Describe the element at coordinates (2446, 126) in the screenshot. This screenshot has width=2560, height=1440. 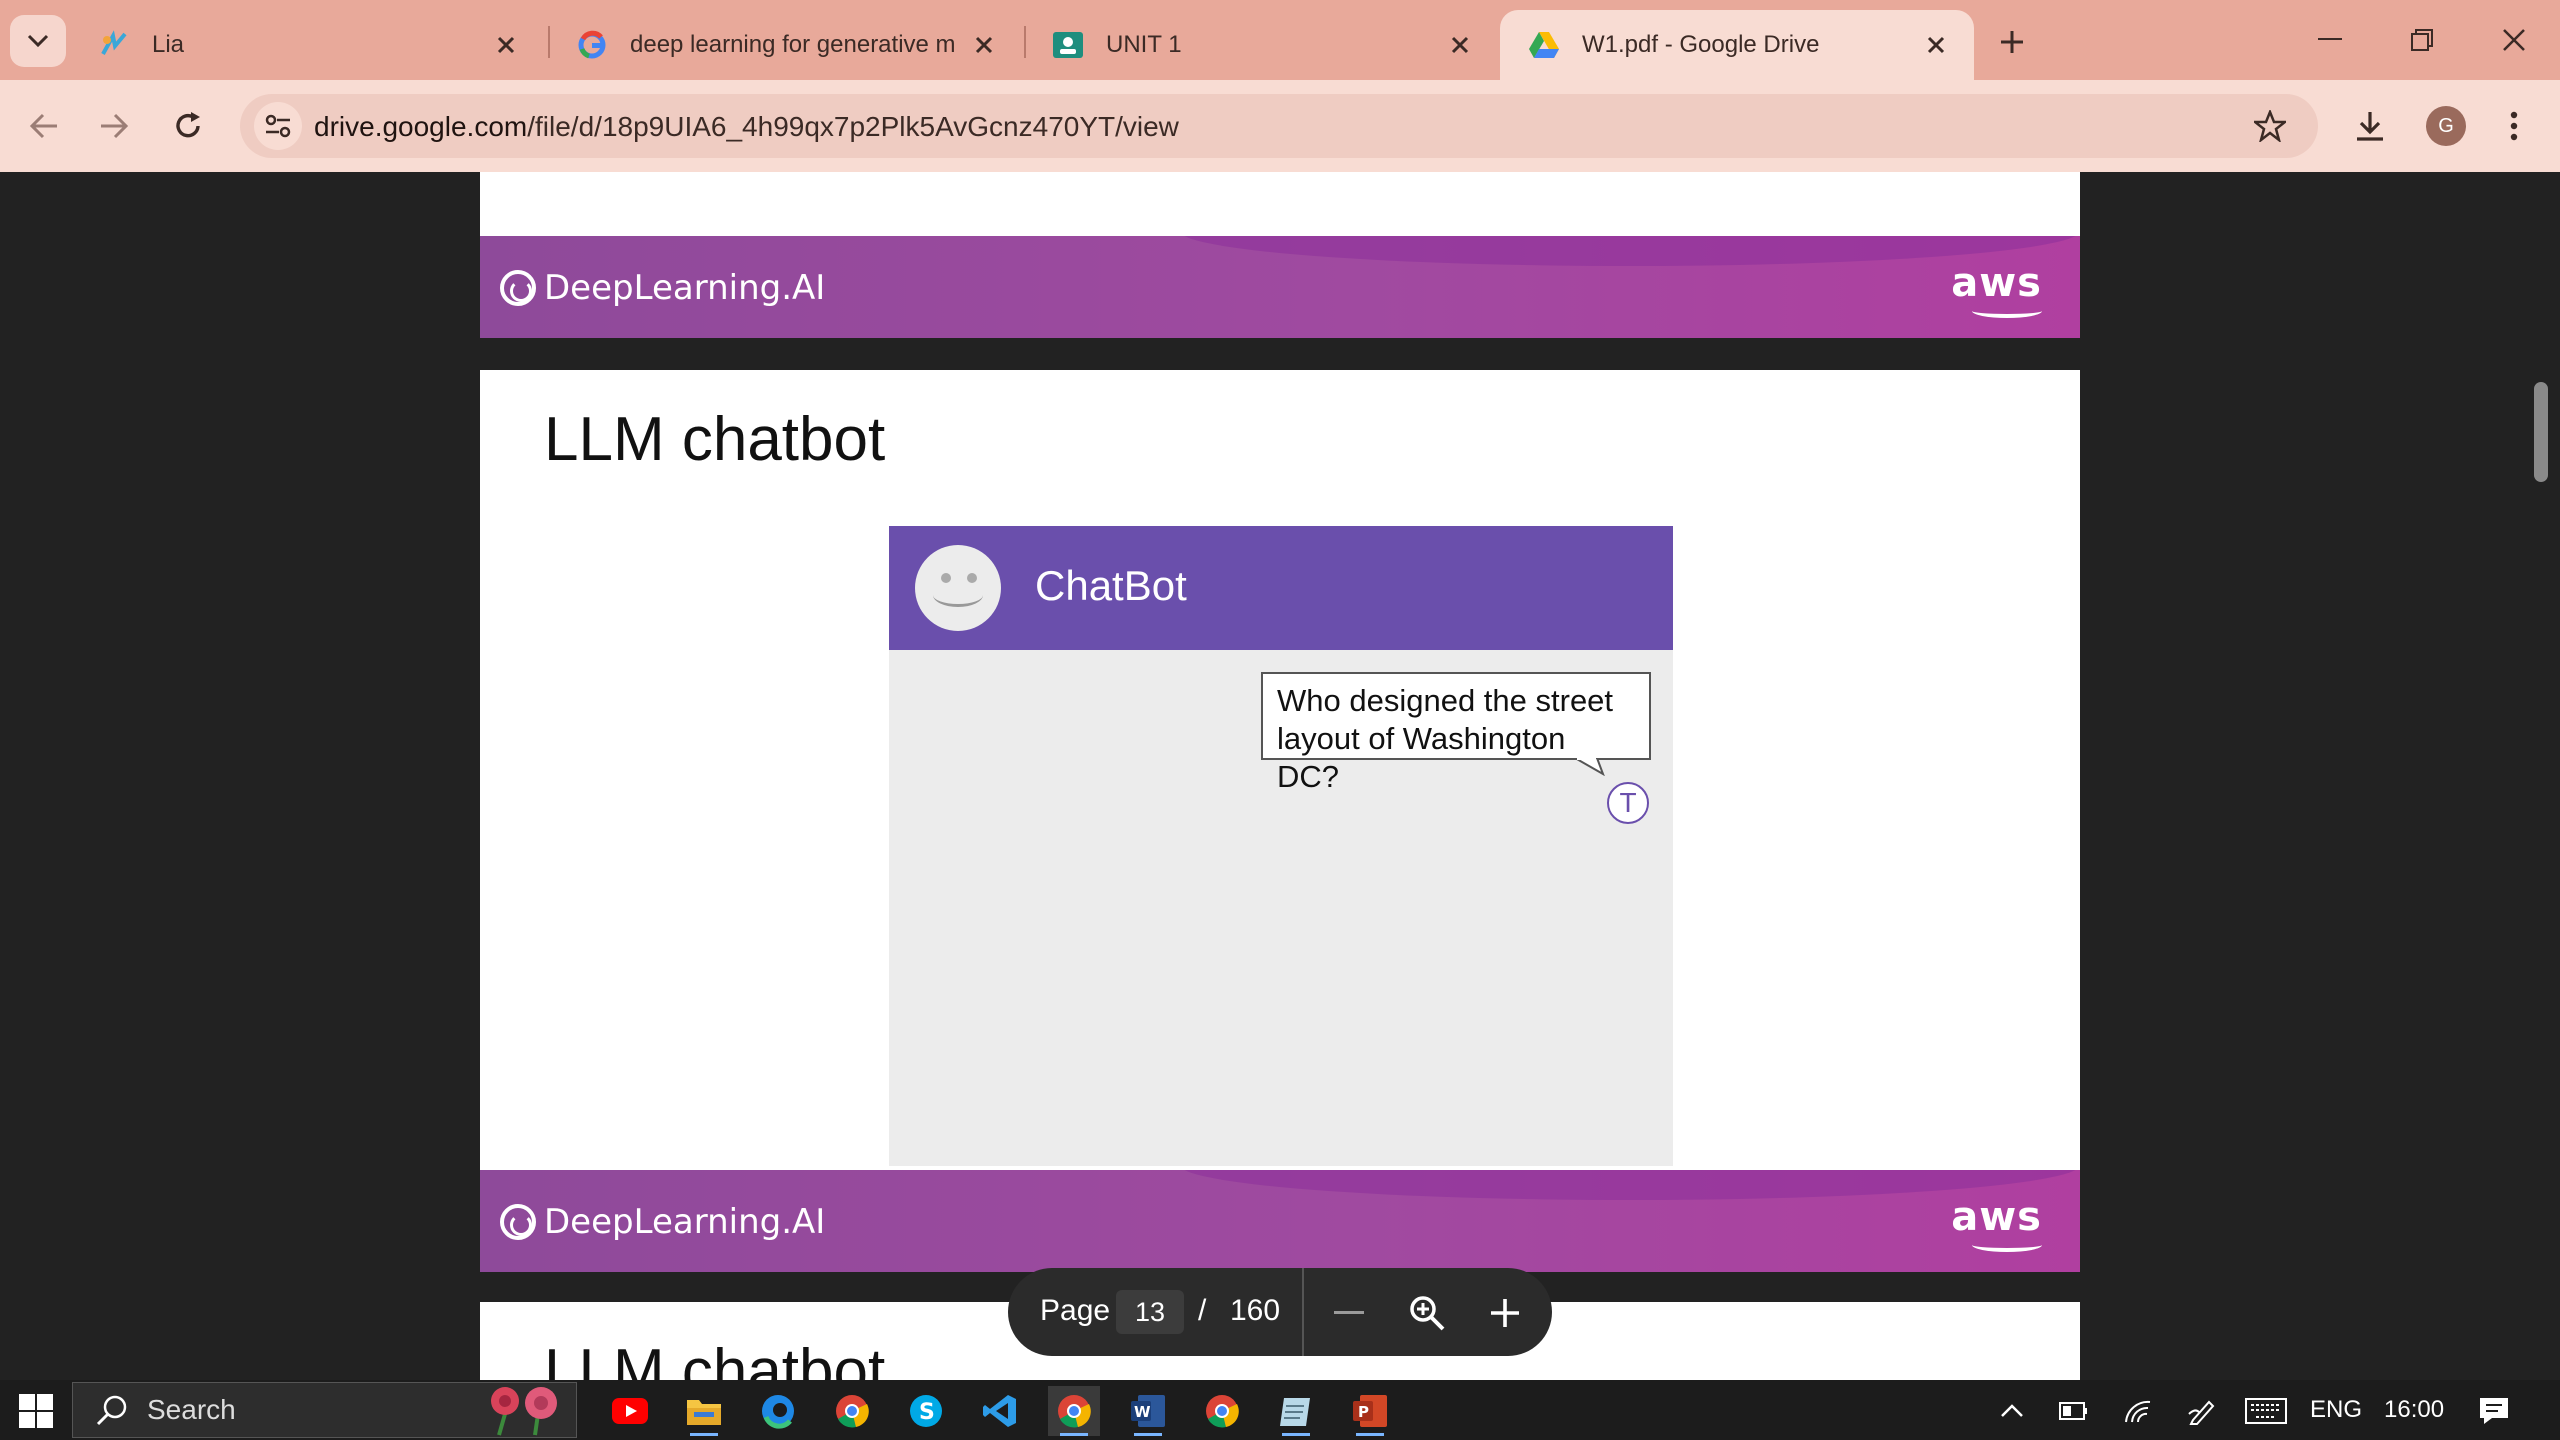
I see `profile-avatar: G` at that location.